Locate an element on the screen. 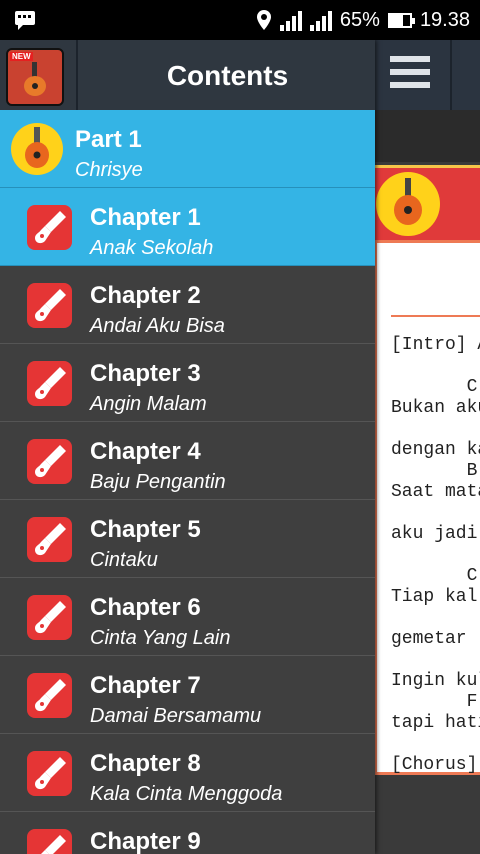  chapter-subtitle: Andai Aku Bisa is located at coordinates (157, 326).